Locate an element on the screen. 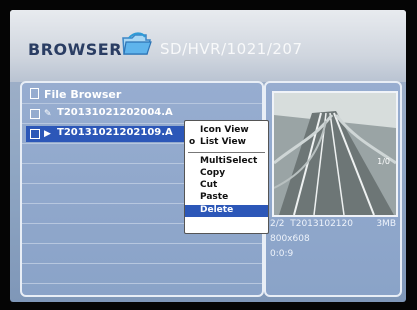 This screenshot has height=310, width=417. video-file-icon: ✎ is located at coordinates (48, 114).